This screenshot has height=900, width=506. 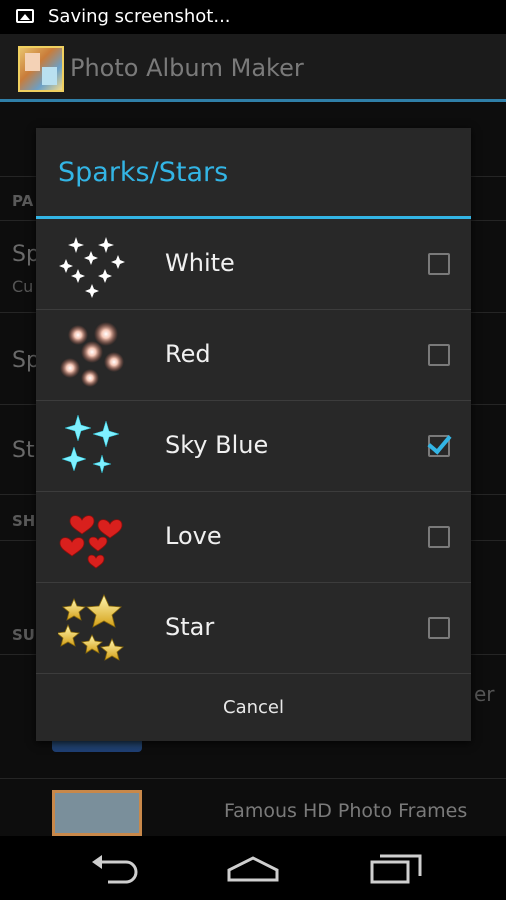 What do you see at coordinates (188, 354) in the screenshot?
I see `option-label: Red` at bounding box center [188, 354].